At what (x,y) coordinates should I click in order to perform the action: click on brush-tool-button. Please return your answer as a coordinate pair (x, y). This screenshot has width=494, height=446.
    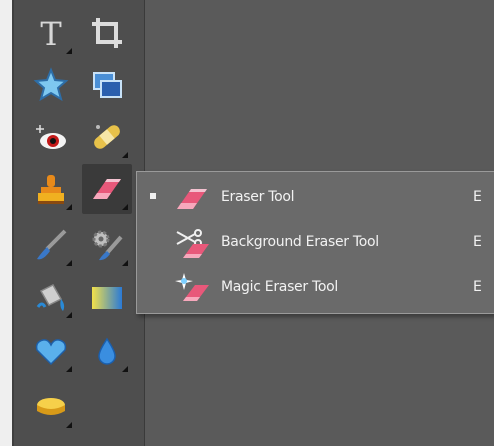
    Looking at the image, I should click on (51, 245).